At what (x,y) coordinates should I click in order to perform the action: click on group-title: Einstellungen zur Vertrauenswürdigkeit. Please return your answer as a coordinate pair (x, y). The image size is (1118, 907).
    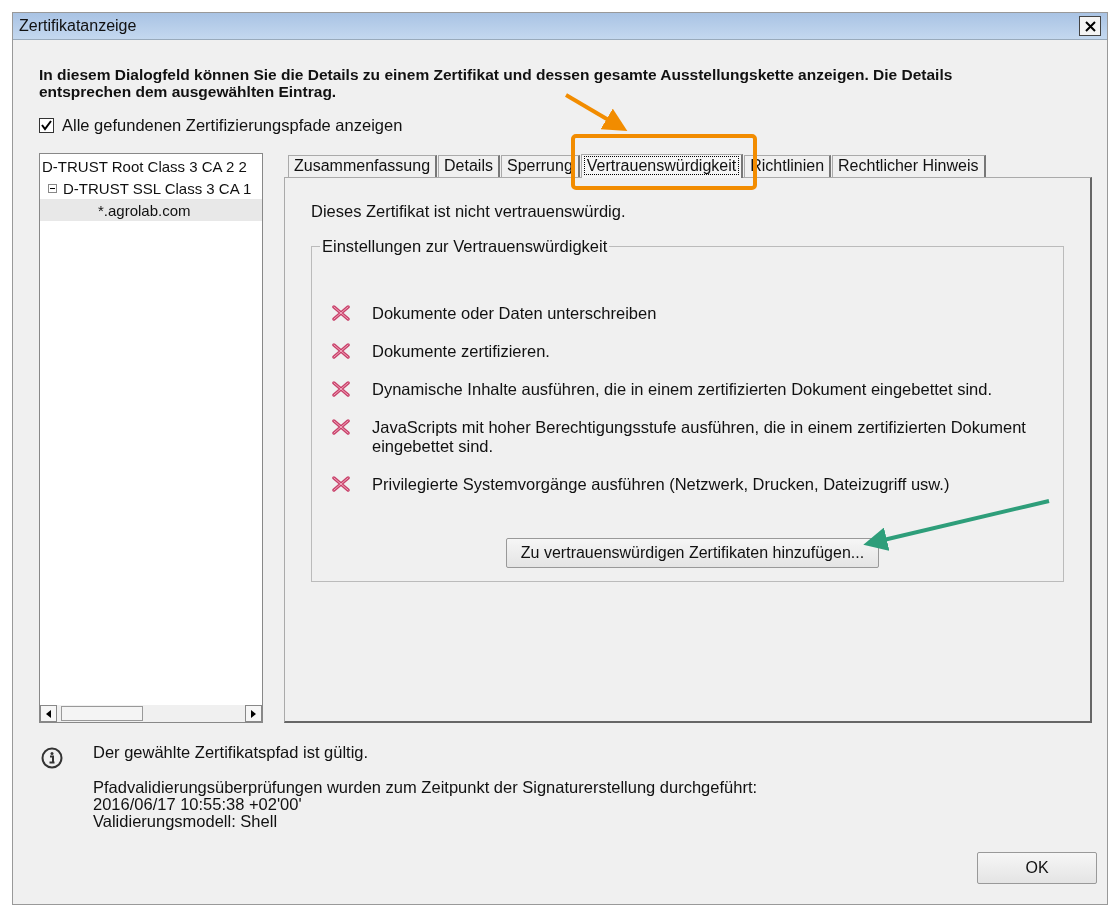
    Looking at the image, I should click on (465, 246).